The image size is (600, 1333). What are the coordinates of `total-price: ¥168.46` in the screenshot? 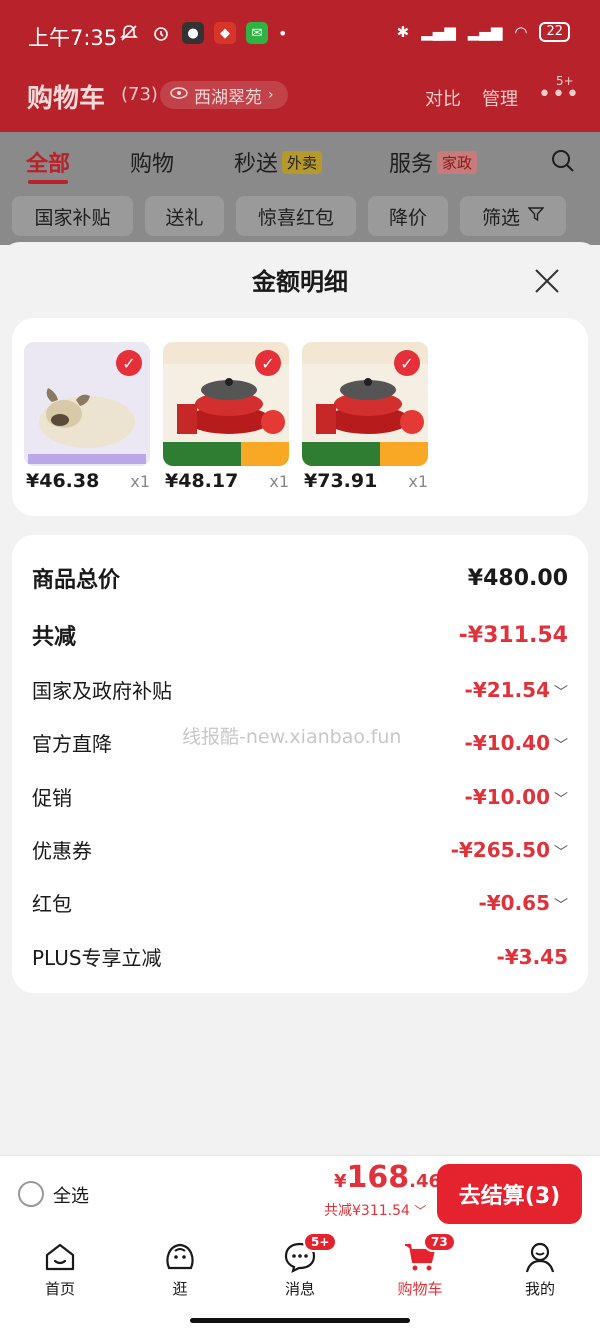 It's located at (388, 1177).